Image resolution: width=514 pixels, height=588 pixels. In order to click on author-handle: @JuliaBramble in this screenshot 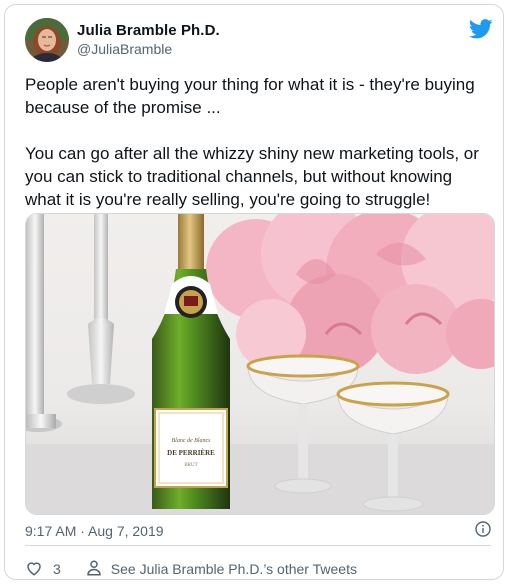, I will do `click(124, 49)`.